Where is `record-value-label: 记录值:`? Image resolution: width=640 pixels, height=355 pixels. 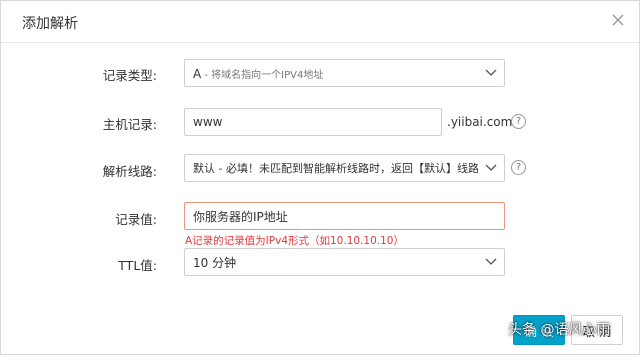 record-value-label: 记录值: is located at coordinates (136, 219).